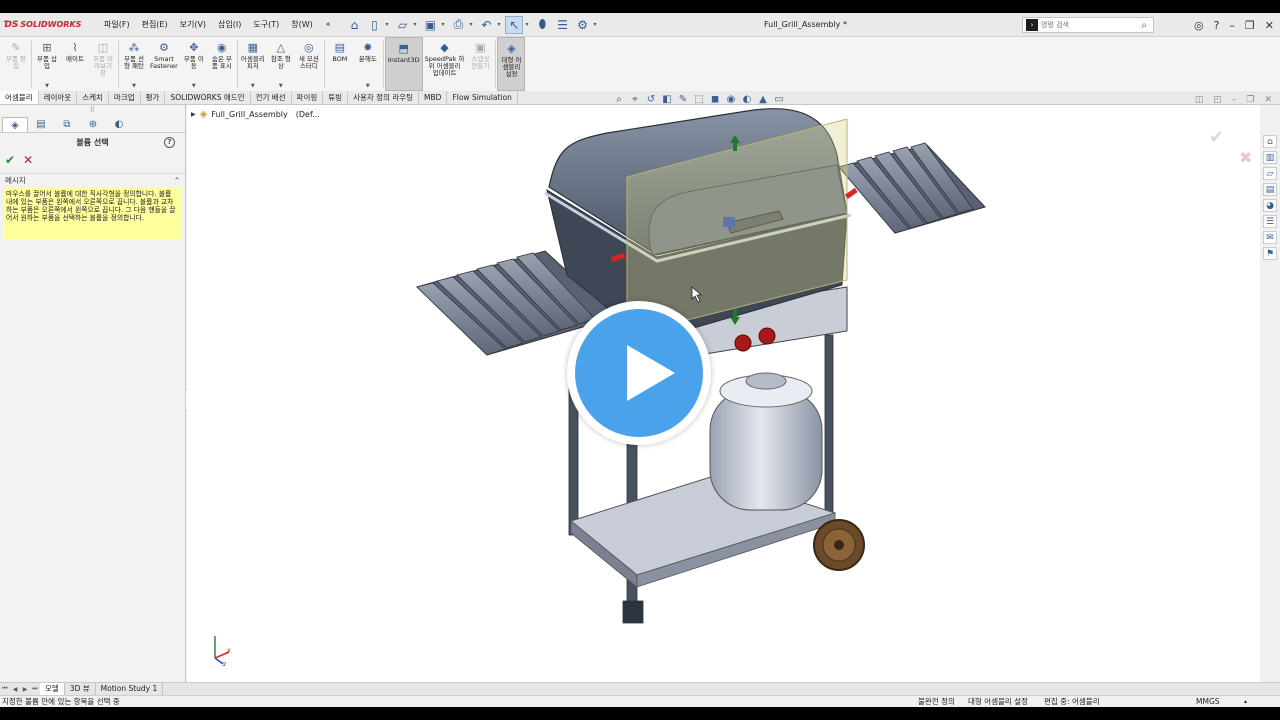 Image resolution: width=1280 pixels, height=720 pixels. Describe the element at coordinates (1208, 701) in the screenshot. I see `unit-system: MMGS` at that location.